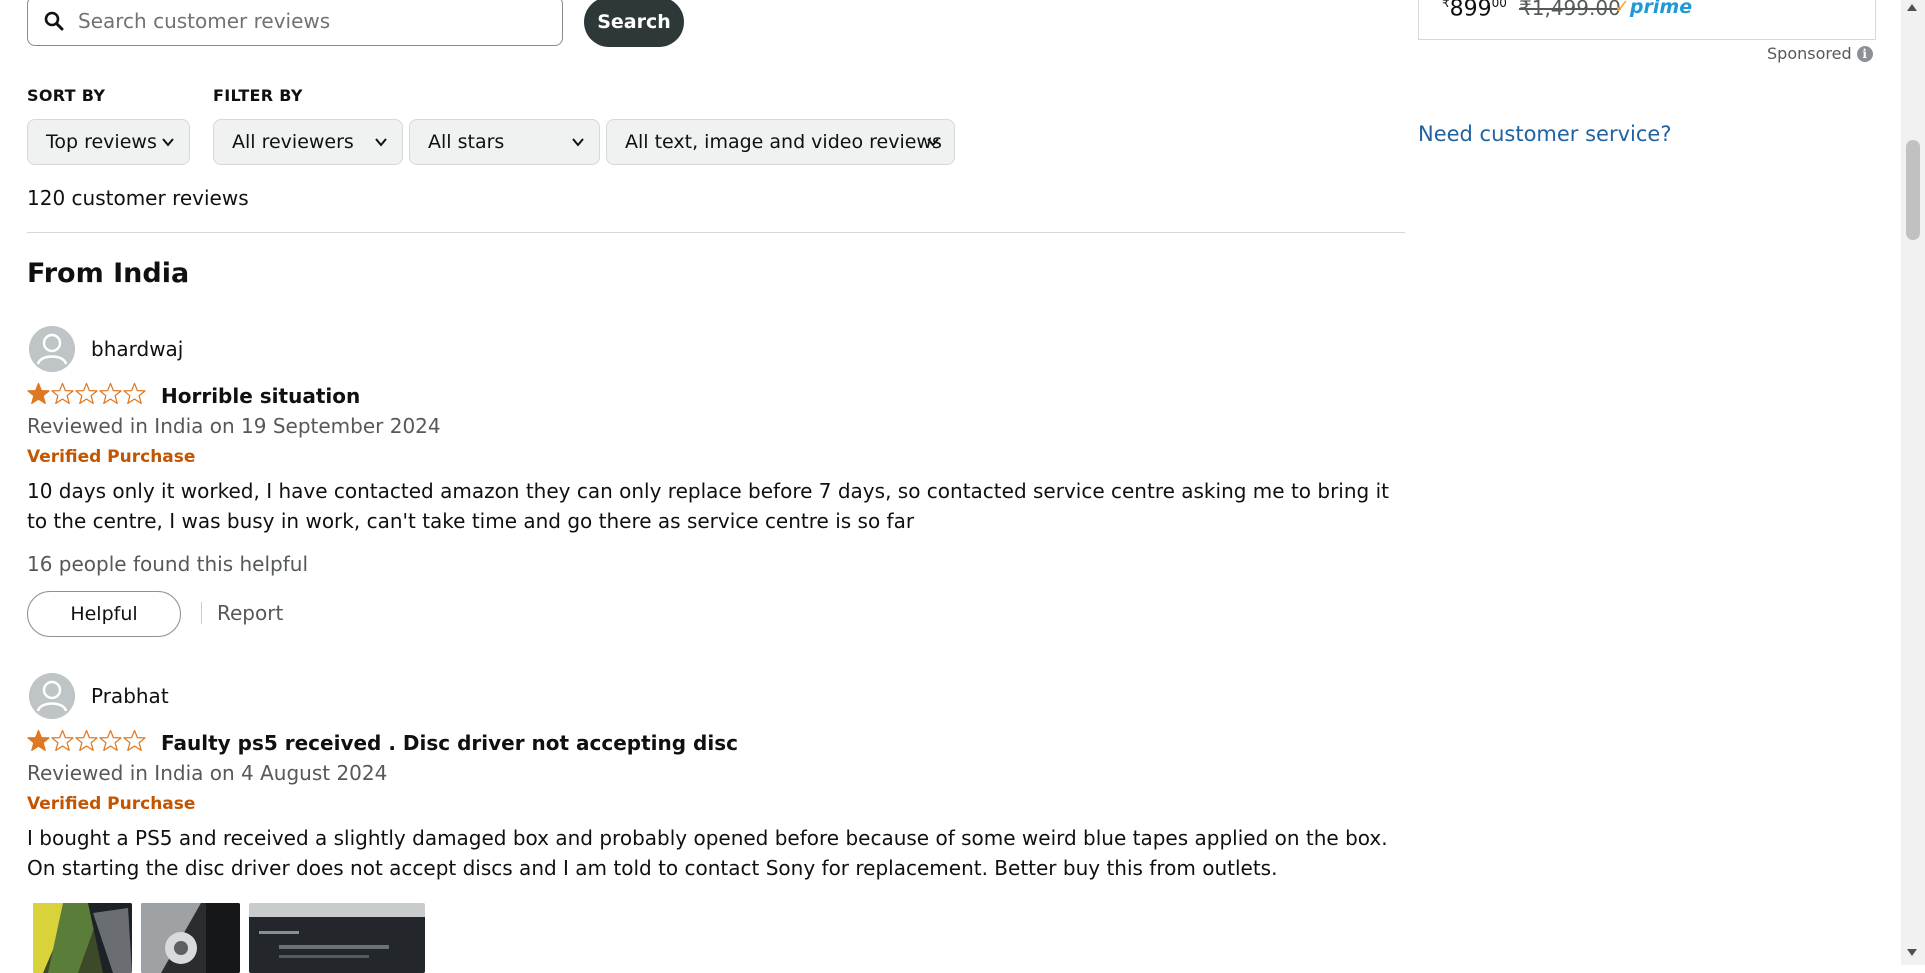 The height and width of the screenshot is (973, 1925). What do you see at coordinates (66, 95) in the screenshot?
I see `sort-by-label: SORT BY` at bounding box center [66, 95].